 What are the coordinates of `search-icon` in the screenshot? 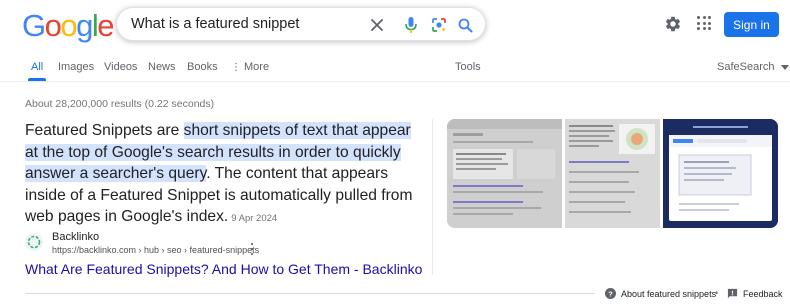 It's located at (465, 25).